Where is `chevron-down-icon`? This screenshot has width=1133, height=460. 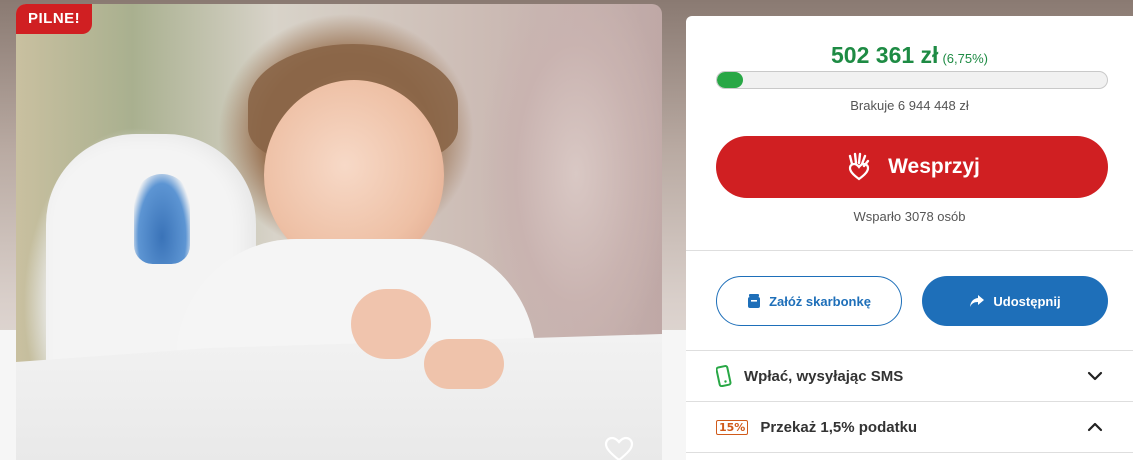 chevron-down-icon is located at coordinates (1095, 376).